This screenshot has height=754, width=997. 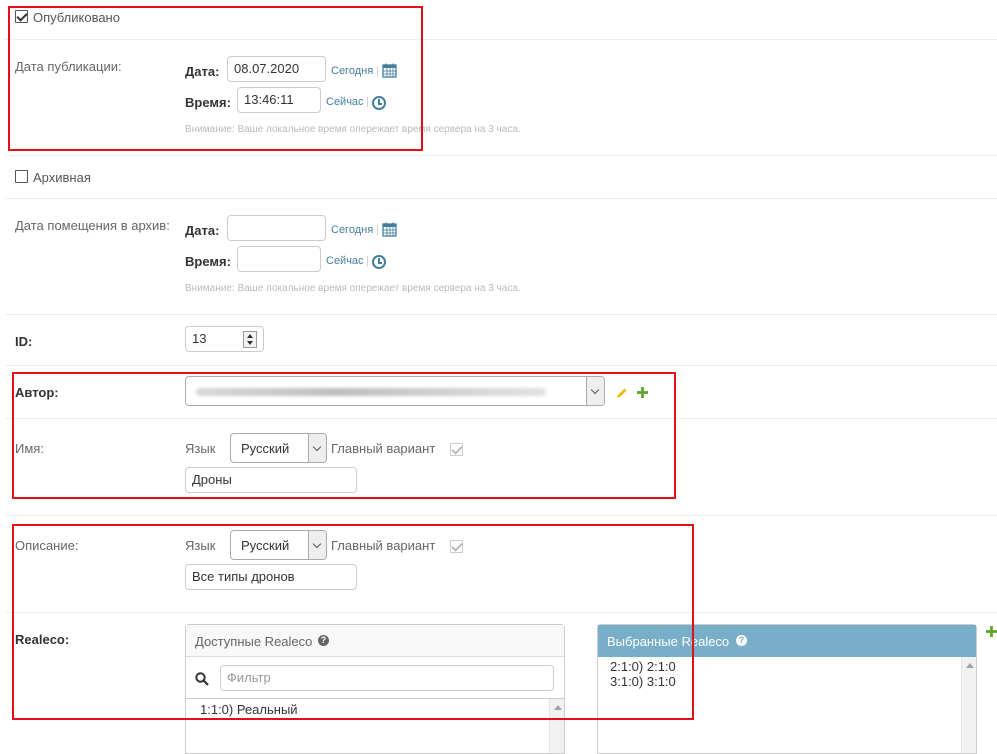 What do you see at coordinates (379, 262) in the screenshot?
I see `clock-icon` at bounding box center [379, 262].